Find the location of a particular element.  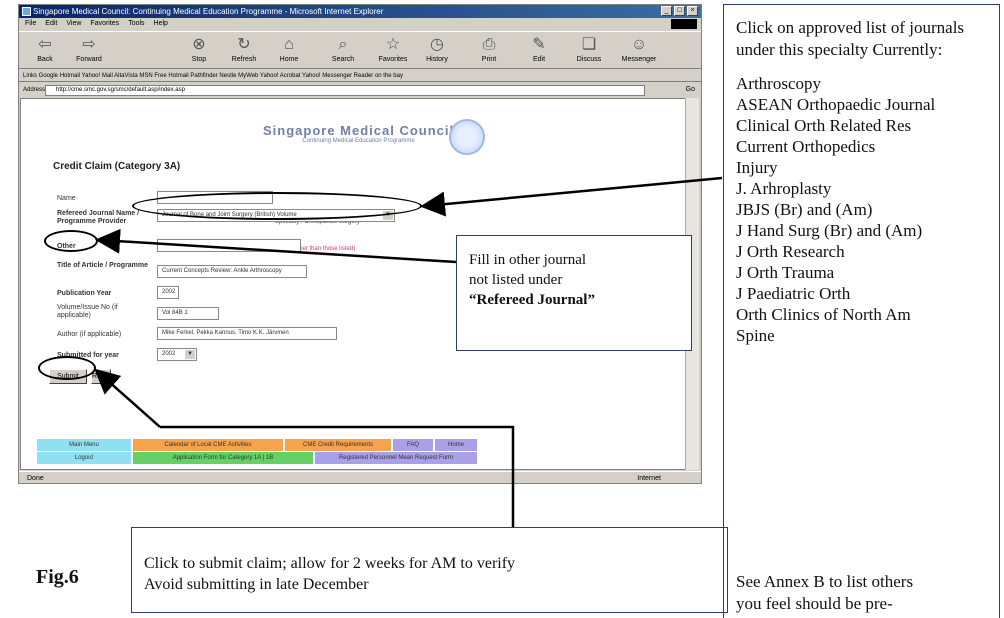

publication-year-label: Publication Year is located at coordinates (84, 293).